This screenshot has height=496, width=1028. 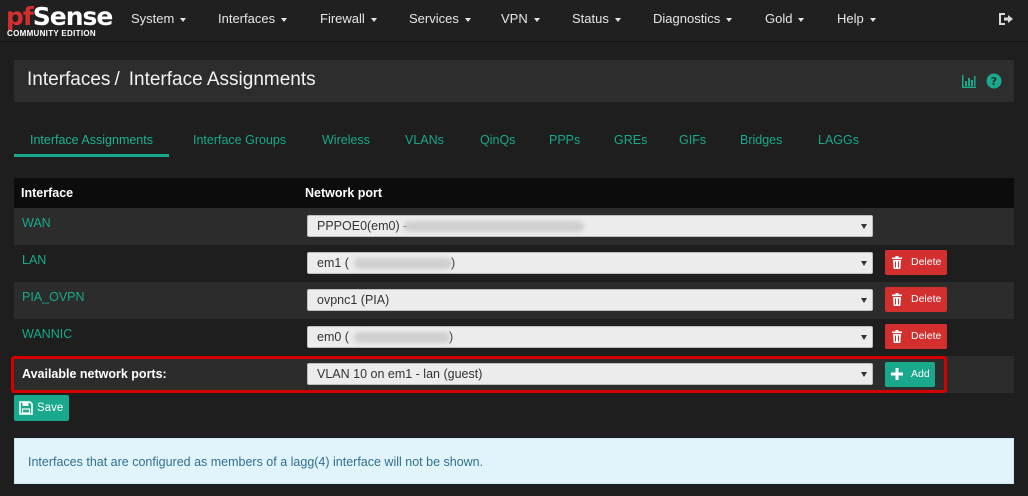 I want to click on pfsense-logo: pfSense COMMUNITY EDITION, so click(x=59, y=20).